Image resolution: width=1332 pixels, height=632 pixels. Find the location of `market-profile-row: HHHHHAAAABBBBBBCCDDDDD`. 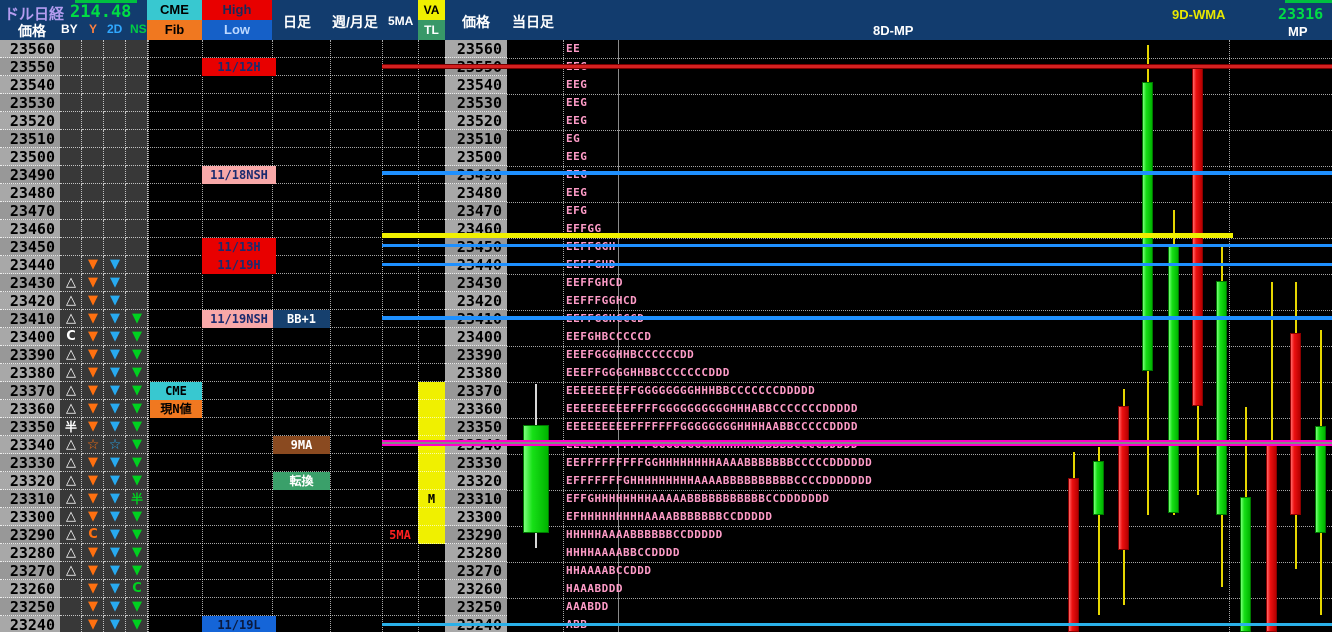

market-profile-row: HHHHHAAAABBBBBBCCDDDDD is located at coordinates (644, 534).